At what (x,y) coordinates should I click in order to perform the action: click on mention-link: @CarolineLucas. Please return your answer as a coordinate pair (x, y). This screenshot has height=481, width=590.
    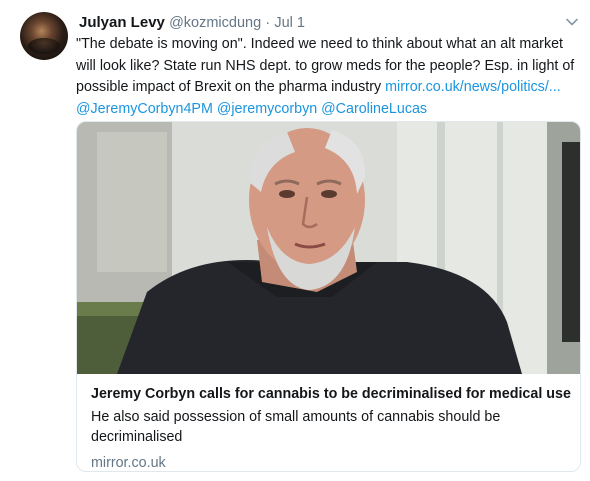
    Looking at the image, I should click on (374, 109).